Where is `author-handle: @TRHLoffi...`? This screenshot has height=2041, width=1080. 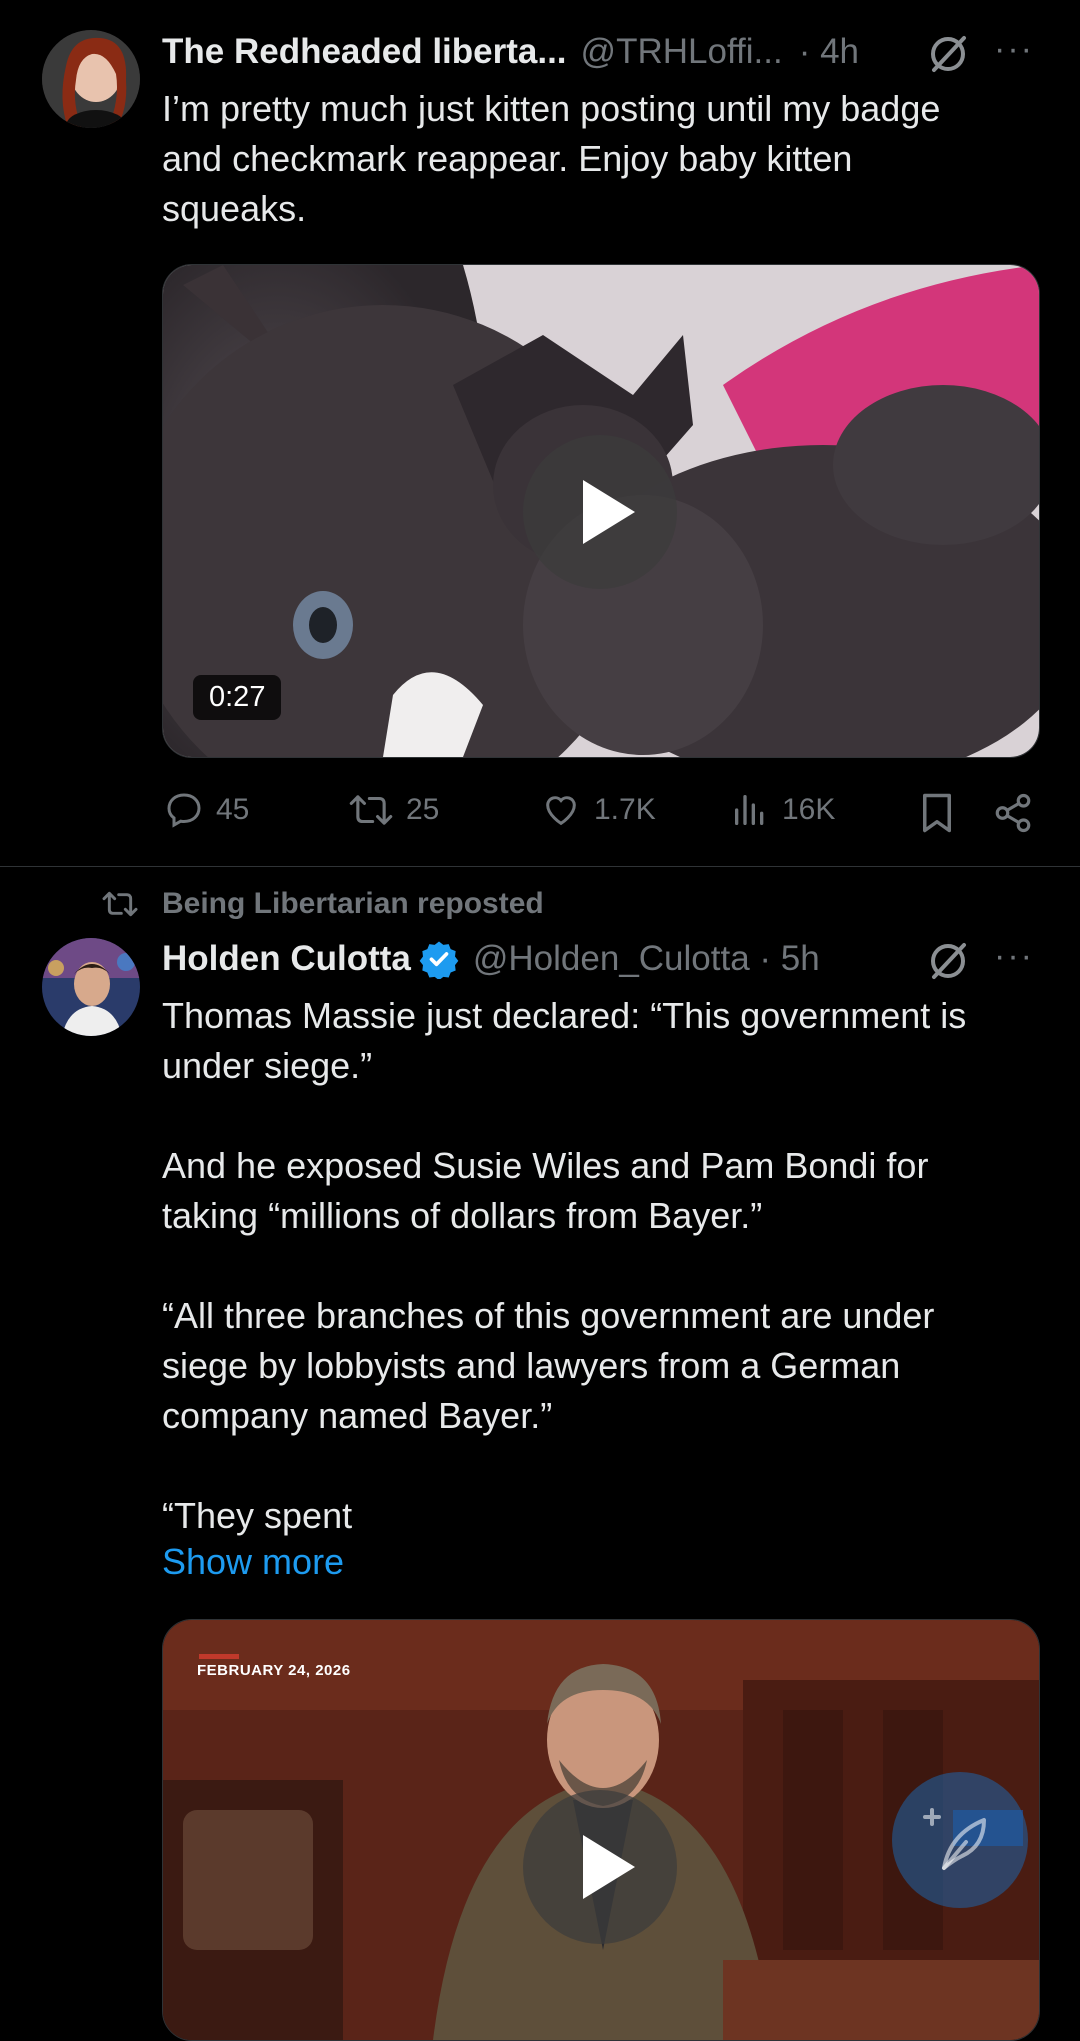
author-handle: @TRHLoffi... is located at coordinates (682, 52).